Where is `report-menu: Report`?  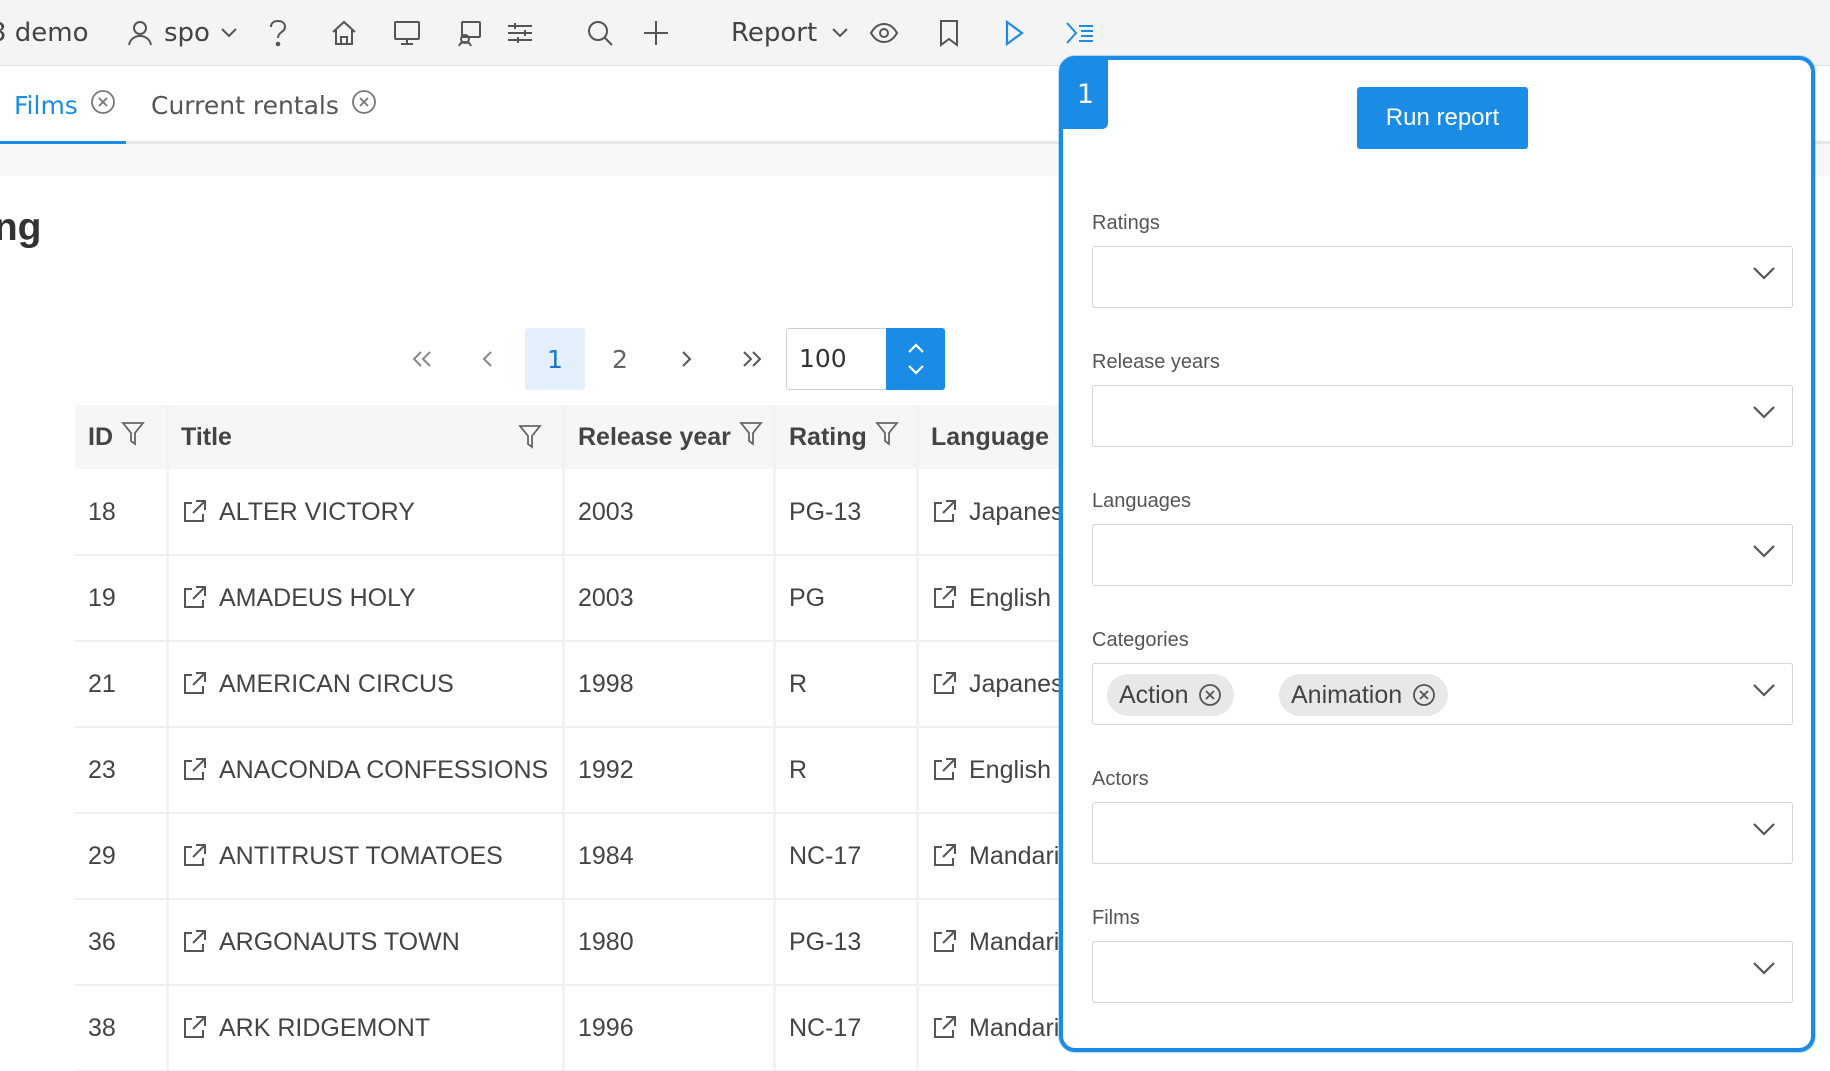 report-menu: Report is located at coordinates (790, 33).